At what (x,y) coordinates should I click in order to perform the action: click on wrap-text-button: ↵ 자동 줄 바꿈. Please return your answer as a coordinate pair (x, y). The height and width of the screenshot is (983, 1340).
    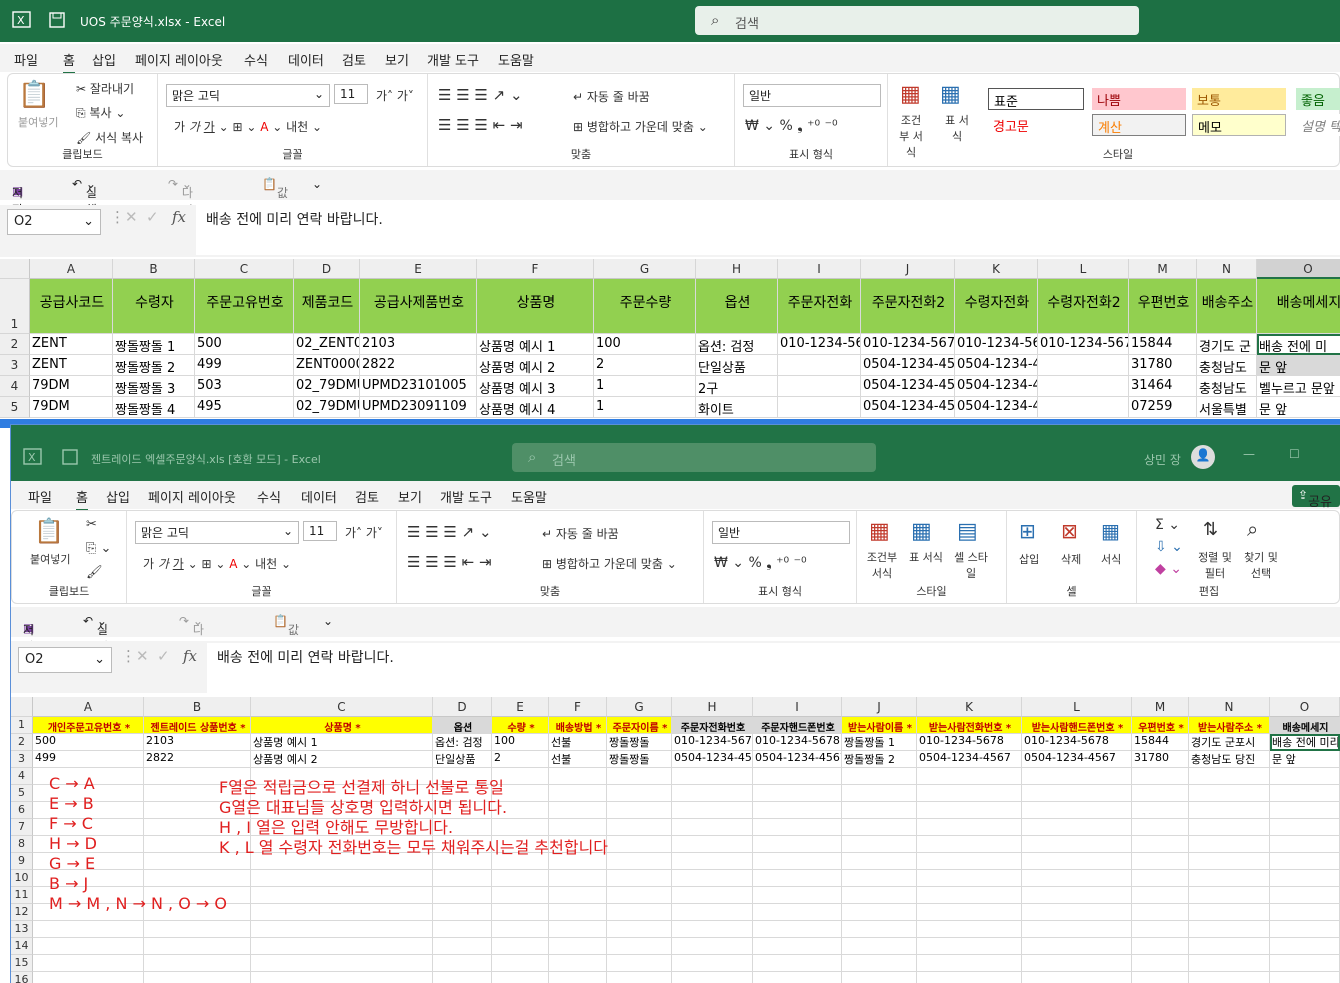
    Looking at the image, I should click on (580, 533).